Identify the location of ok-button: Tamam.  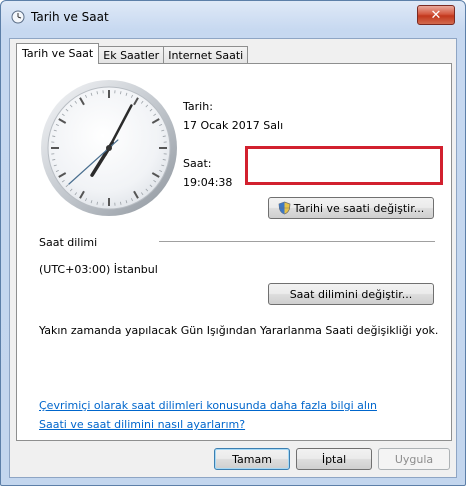
(252, 459).